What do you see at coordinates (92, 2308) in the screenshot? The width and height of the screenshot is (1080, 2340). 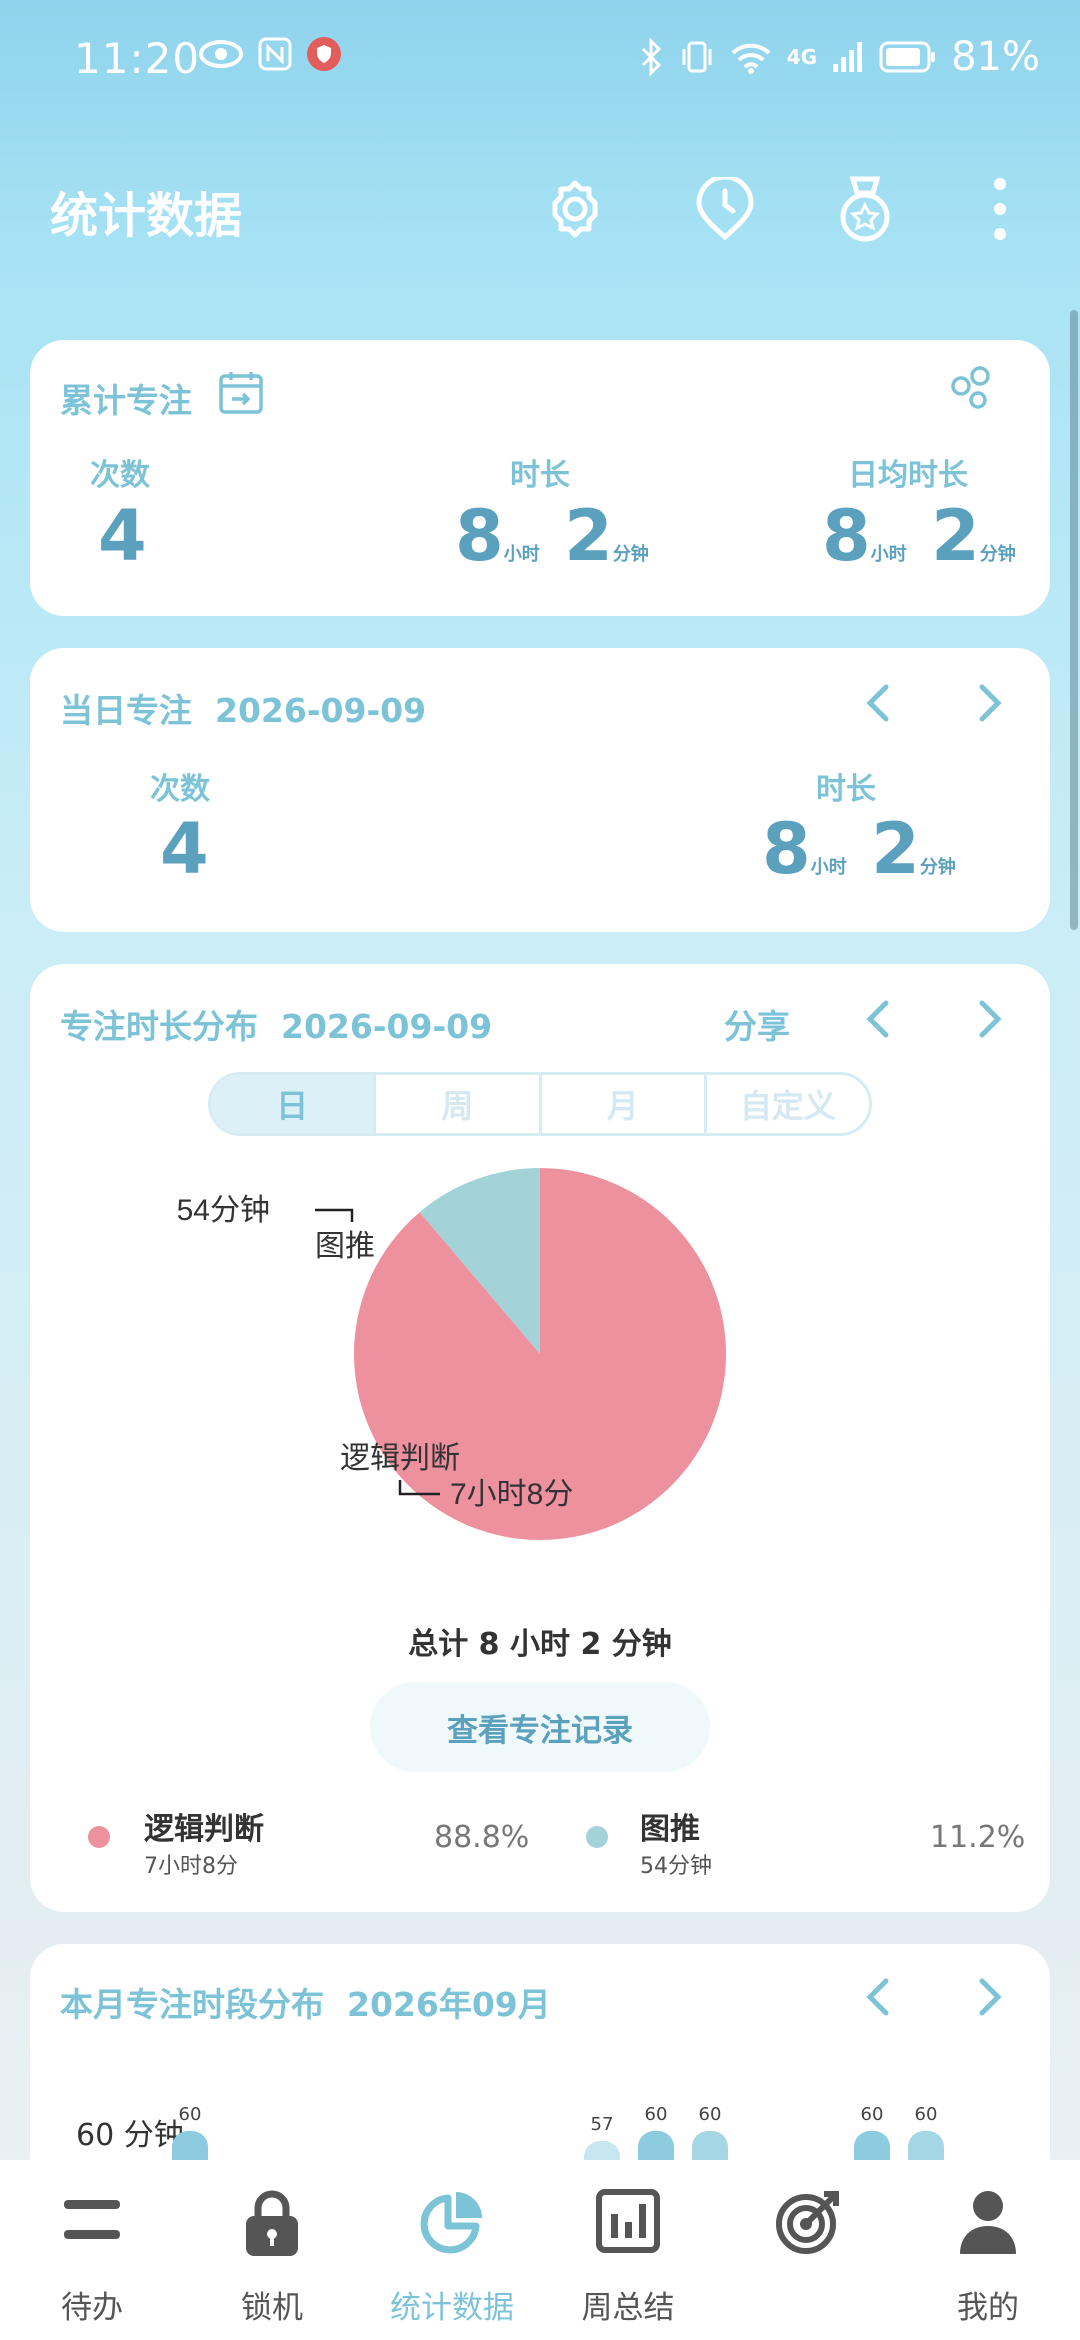 I see `nav-label: 待办` at bounding box center [92, 2308].